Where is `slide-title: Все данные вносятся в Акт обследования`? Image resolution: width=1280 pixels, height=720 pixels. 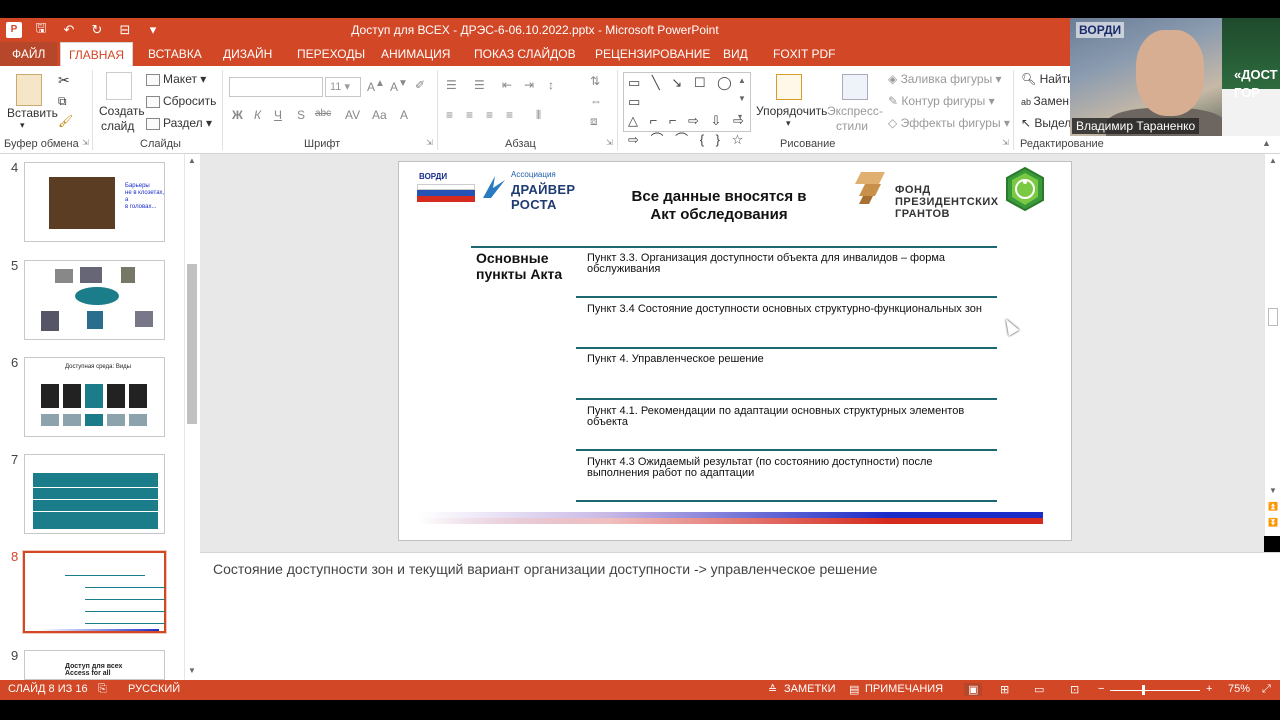 slide-title: Все данные вносятся в Акт обследования is located at coordinates (719, 206).